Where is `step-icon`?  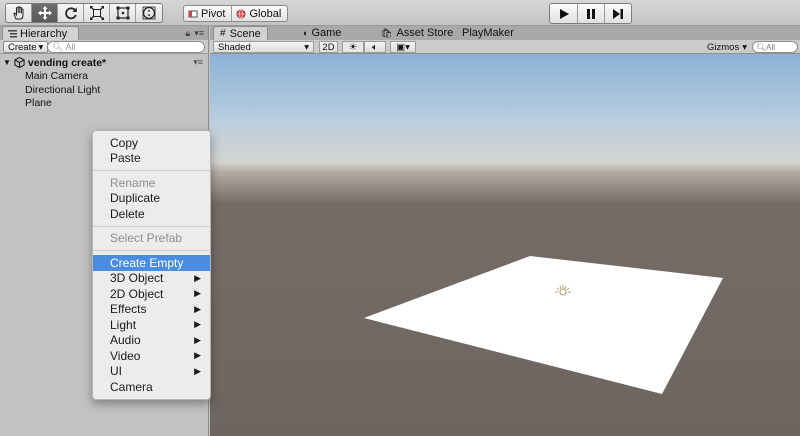 step-icon is located at coordinates (618, 13).